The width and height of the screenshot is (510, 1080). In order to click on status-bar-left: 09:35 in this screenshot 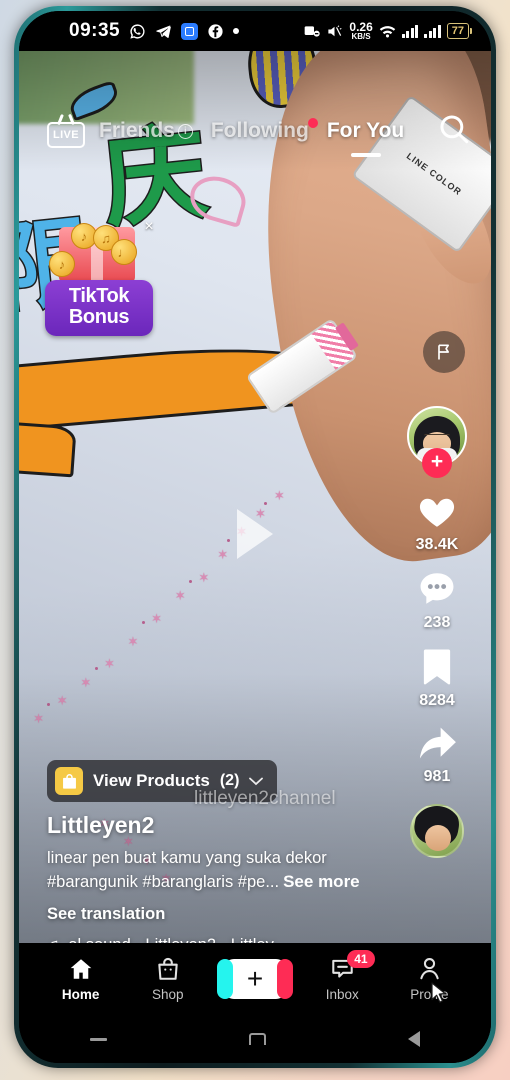, I will do `click(154, 31)`.